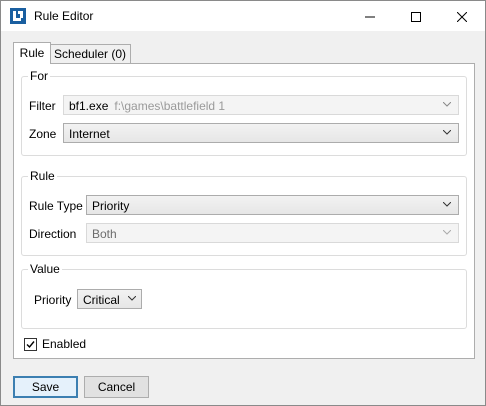  I want to click on zone-value: Internet, so click(89, 134).